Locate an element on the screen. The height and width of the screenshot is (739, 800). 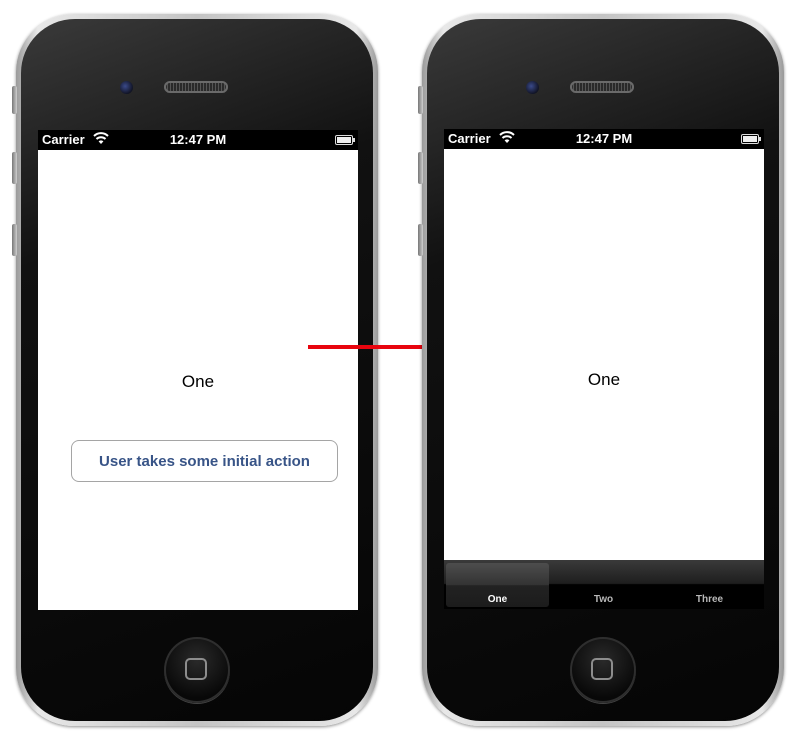
tab-two: Two is located at coordinates (603, 585).